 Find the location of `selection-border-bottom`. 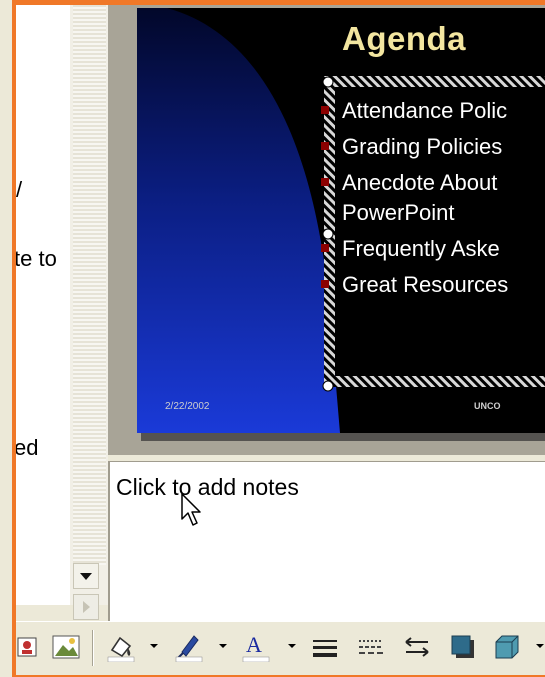

selection-border-bottom is located at coordinates (434, 381).